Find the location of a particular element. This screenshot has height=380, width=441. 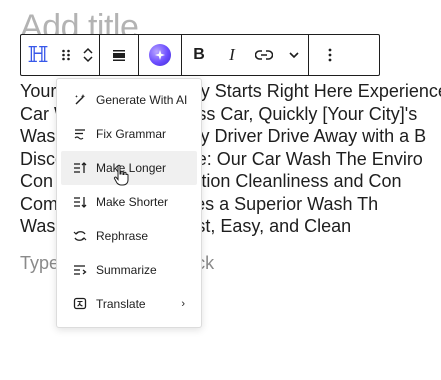

menu-item-make-shorter: Make Shorter is located at coordinates (129, 202).